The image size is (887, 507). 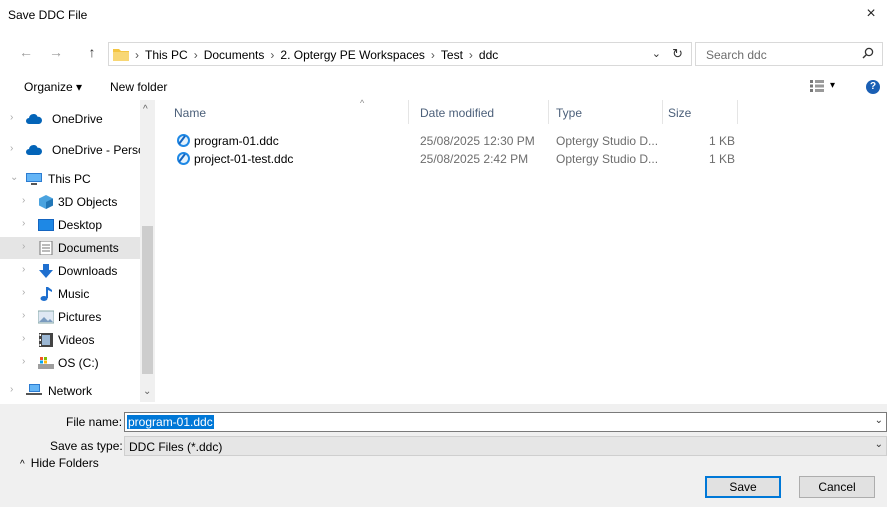 What do you see at coordinates (474, 159) in the screenshot?
I see `file-date: 25/08/2025 2:42 PM` at bounding box center [474, 159].